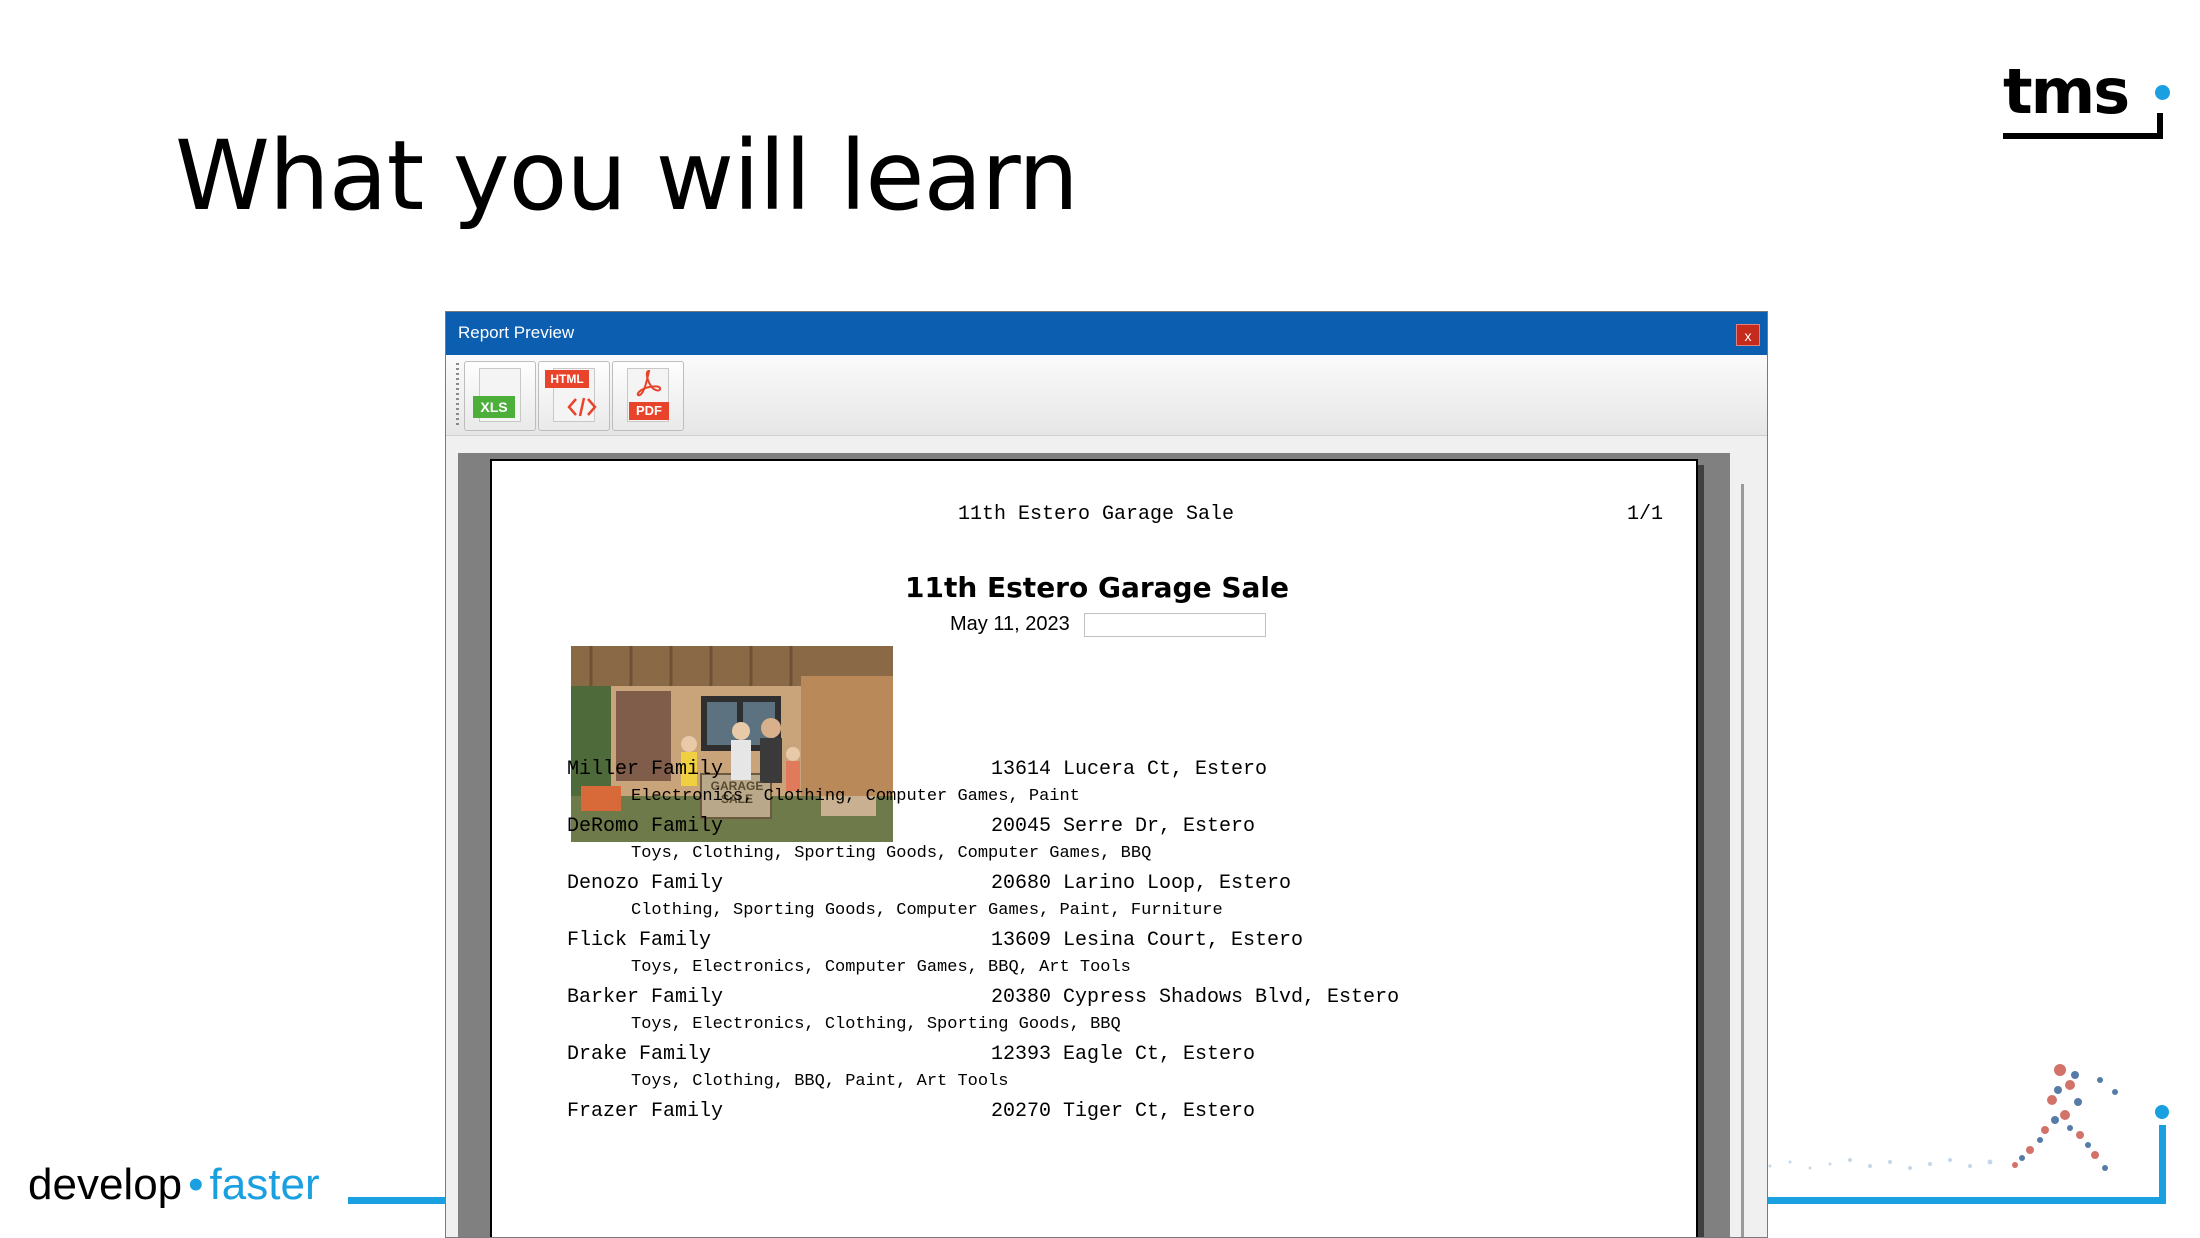 This screenshot has width=2200, height=1238. I want to click on entry-address: 20680 Larino Loop, Estero, so click(1141, 883).